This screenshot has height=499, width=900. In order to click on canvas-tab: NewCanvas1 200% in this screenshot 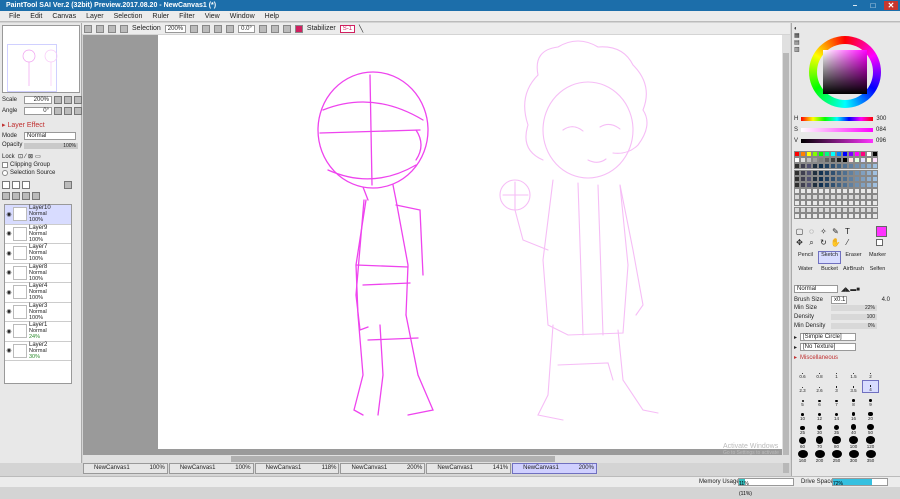, I will do `click(383, 468)`.